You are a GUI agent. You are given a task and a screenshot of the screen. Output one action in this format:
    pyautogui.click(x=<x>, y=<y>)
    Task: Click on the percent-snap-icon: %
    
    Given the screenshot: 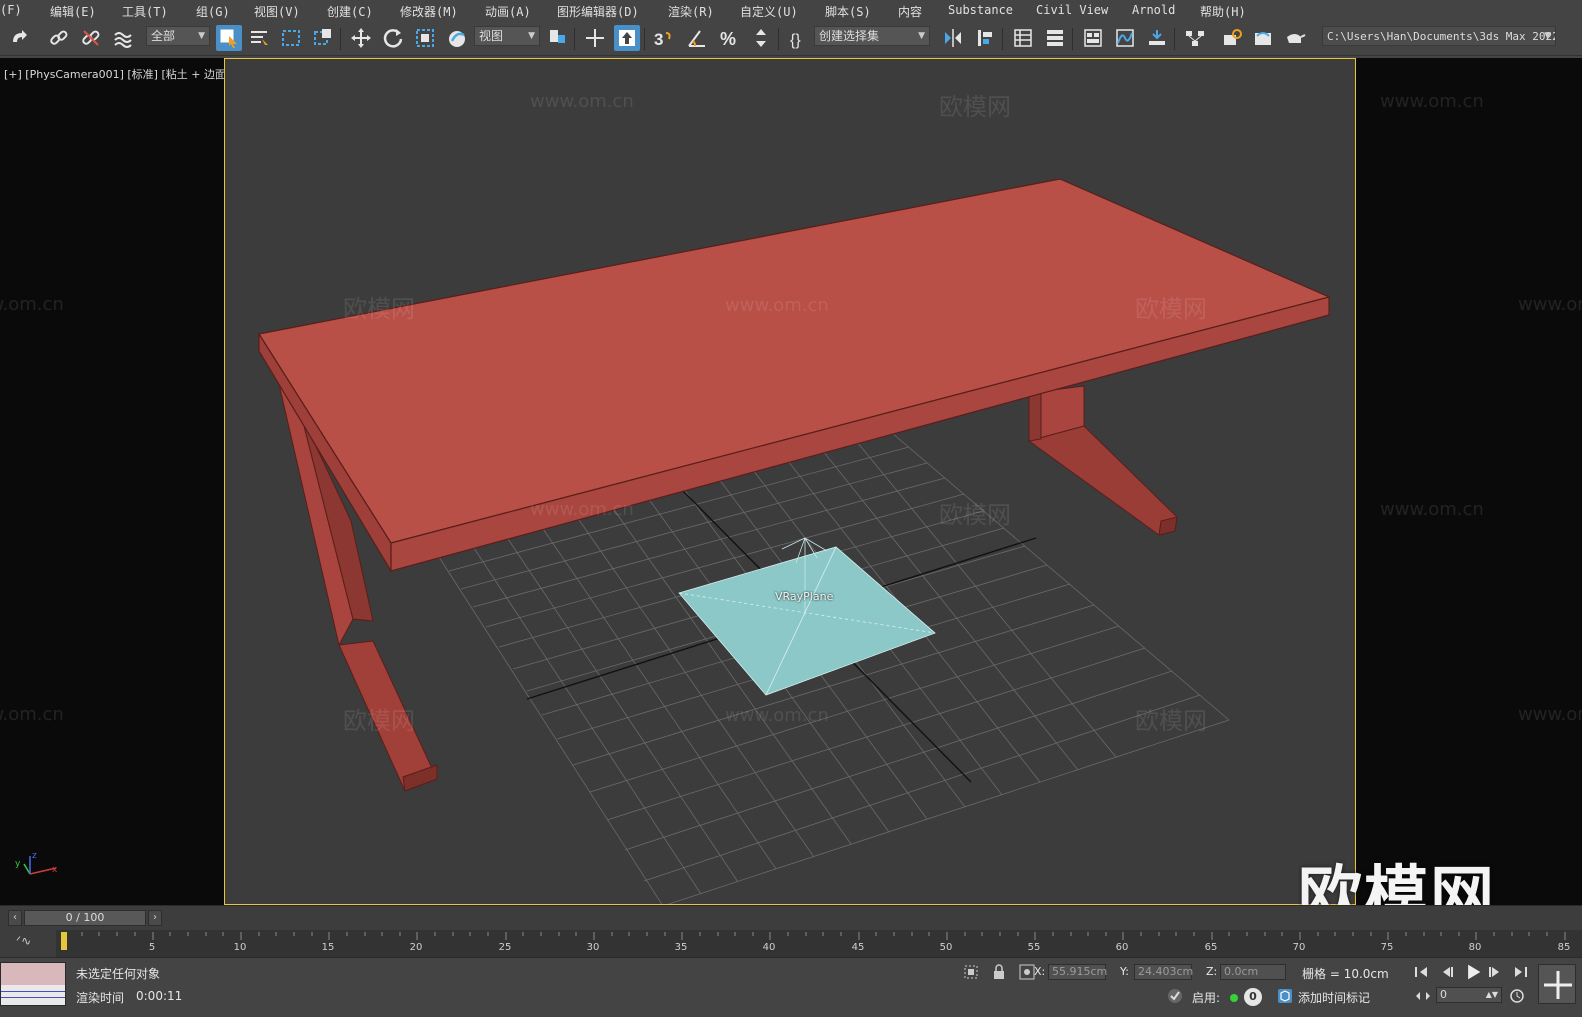 What is the action you would take?
    pyautogui.click(x=729, y=38)
    